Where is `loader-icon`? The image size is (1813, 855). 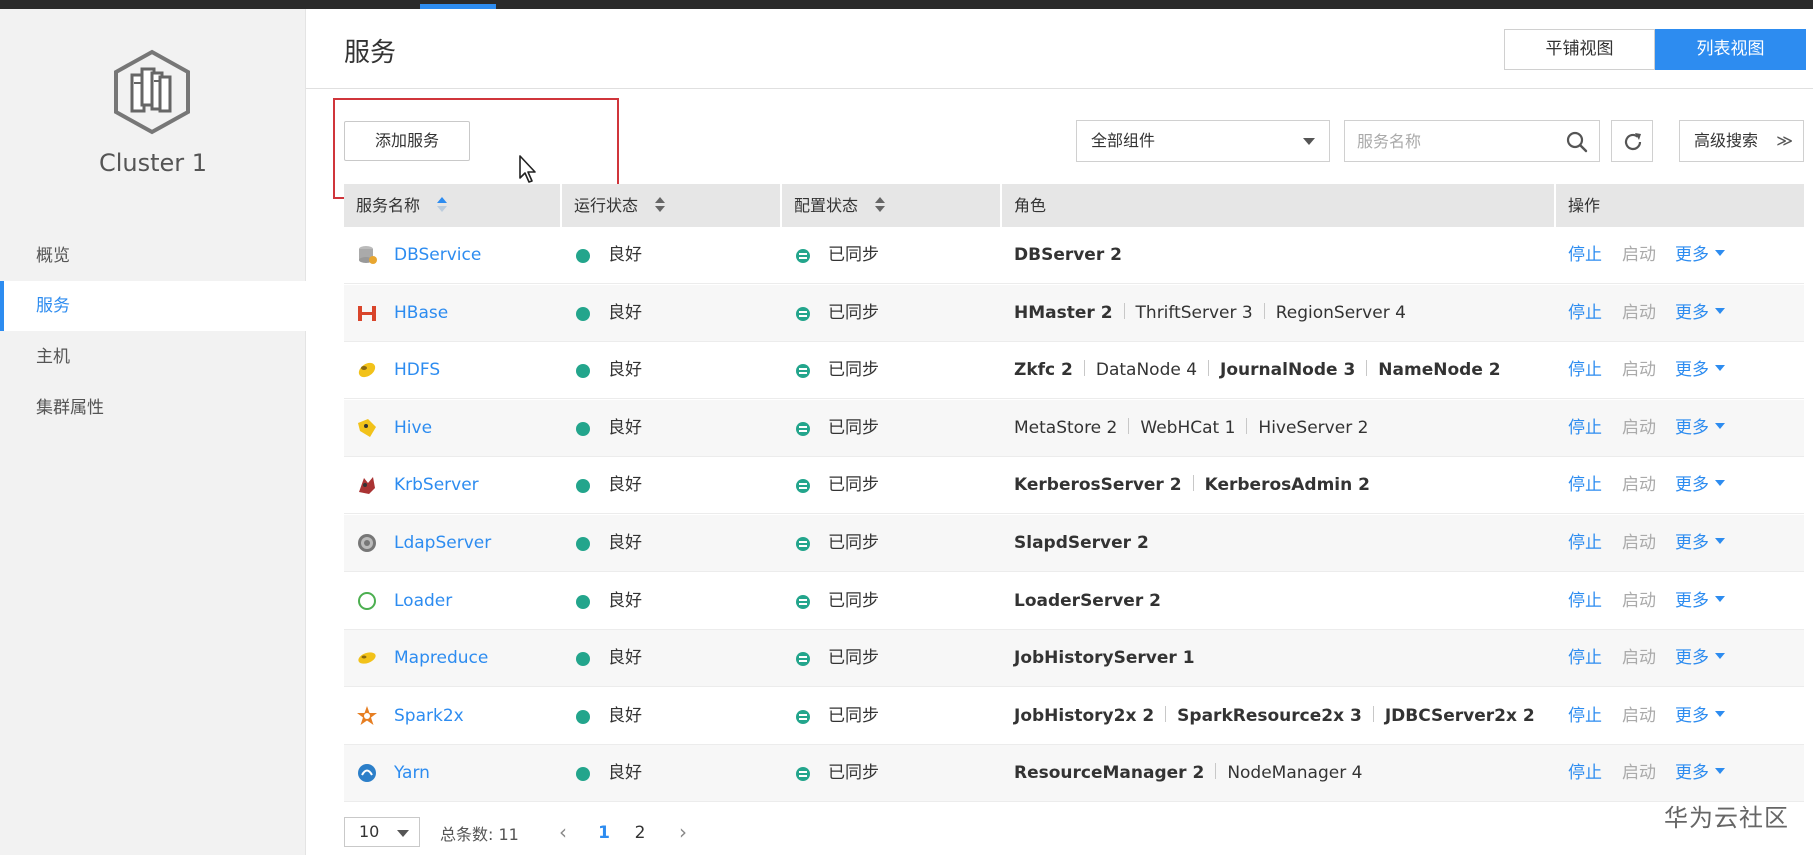 loader-icon is located at coordinates (367, 601).